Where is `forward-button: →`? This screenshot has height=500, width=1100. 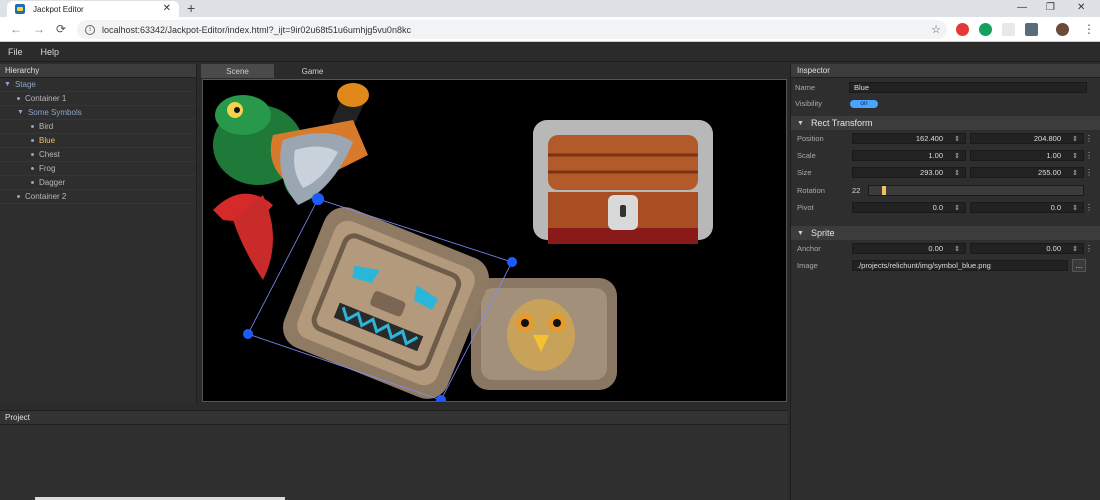
forward-button: → is located at coordinates (39, 29).